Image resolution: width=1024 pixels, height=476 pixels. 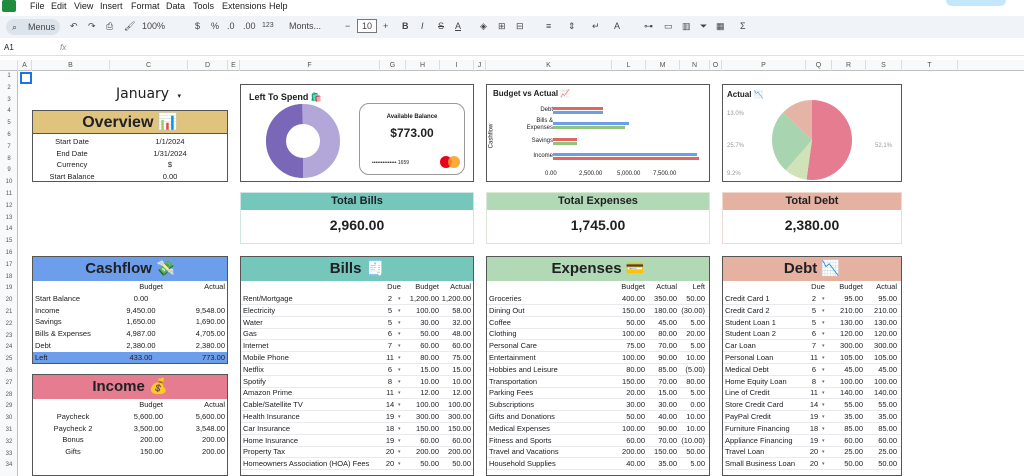 I want to click on month-selector: January ▾, so click(x=148, y=94).